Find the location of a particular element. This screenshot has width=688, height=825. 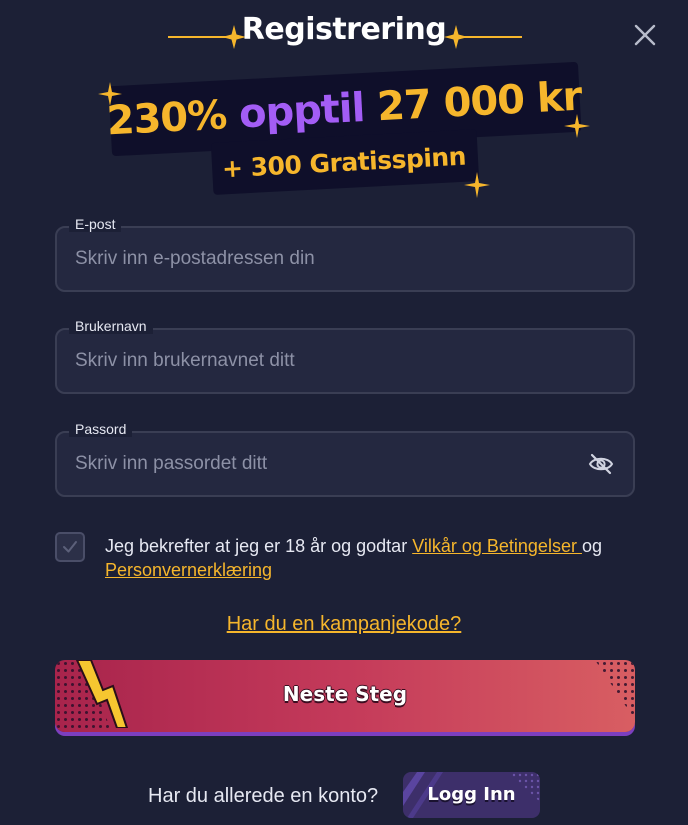

promo-code-link: Har du en kampanjekode? is located at coordinates (344, 624).